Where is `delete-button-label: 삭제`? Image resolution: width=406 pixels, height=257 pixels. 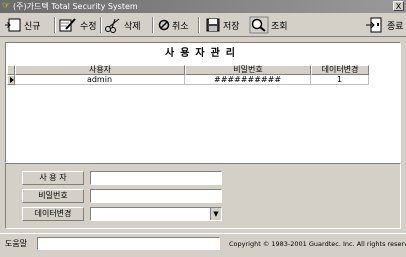
delete-button-label: 삭제 is located at coordinates (132, 26).